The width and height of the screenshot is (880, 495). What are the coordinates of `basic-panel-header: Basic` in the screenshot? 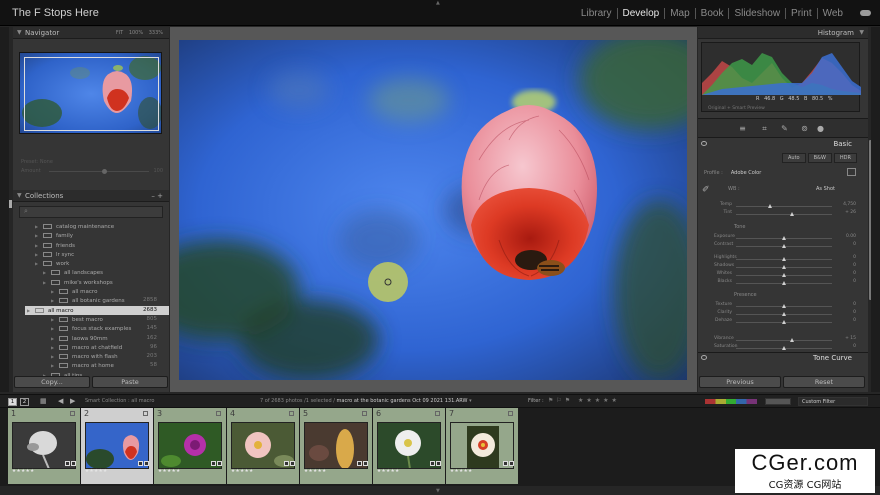 It's located at (783, 144).